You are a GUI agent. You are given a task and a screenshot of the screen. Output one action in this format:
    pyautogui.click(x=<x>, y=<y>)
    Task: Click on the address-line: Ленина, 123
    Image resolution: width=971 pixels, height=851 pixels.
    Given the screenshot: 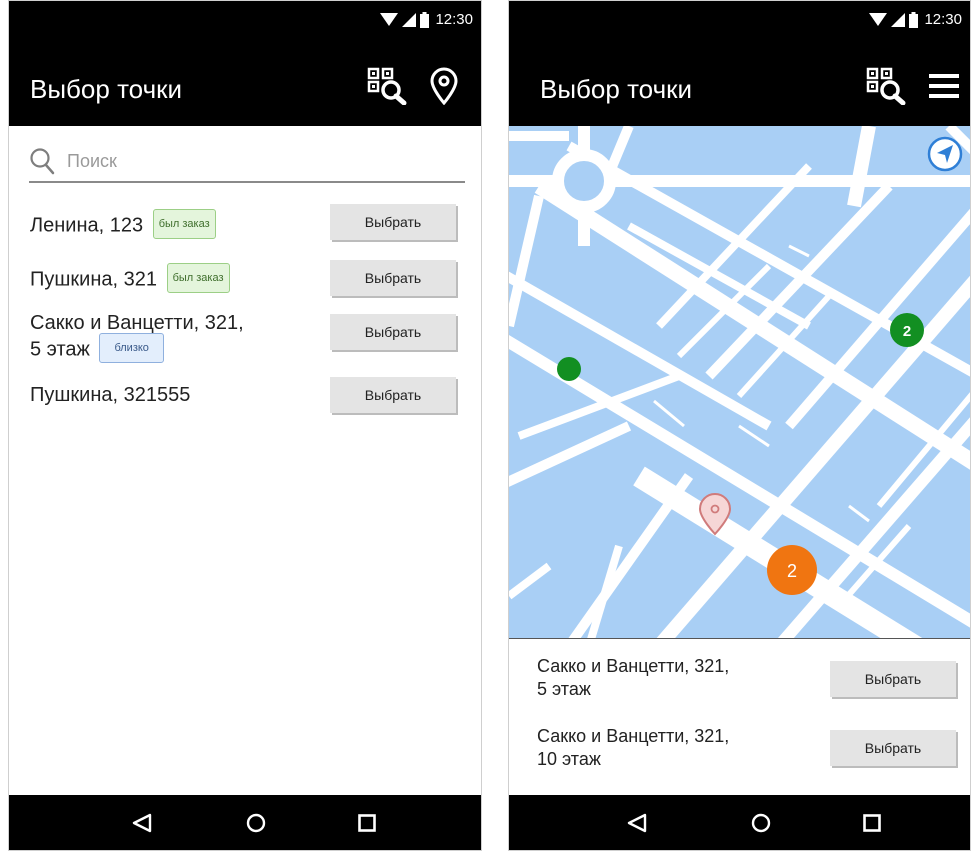 What is the action you would take?
    pyautogui.click(x=87, y=225)
    